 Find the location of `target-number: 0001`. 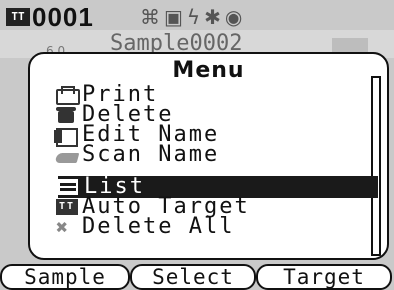

target-number: 0001 is located at coordinates (63, 17).